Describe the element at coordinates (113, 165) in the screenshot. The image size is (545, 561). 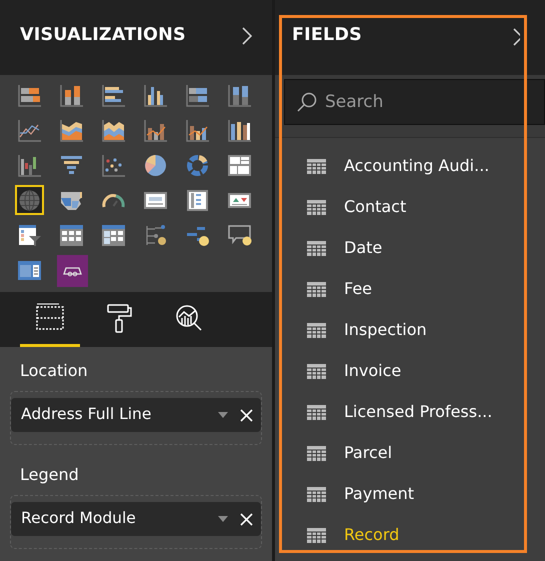
I see `scatter-chart-icon` at that location.